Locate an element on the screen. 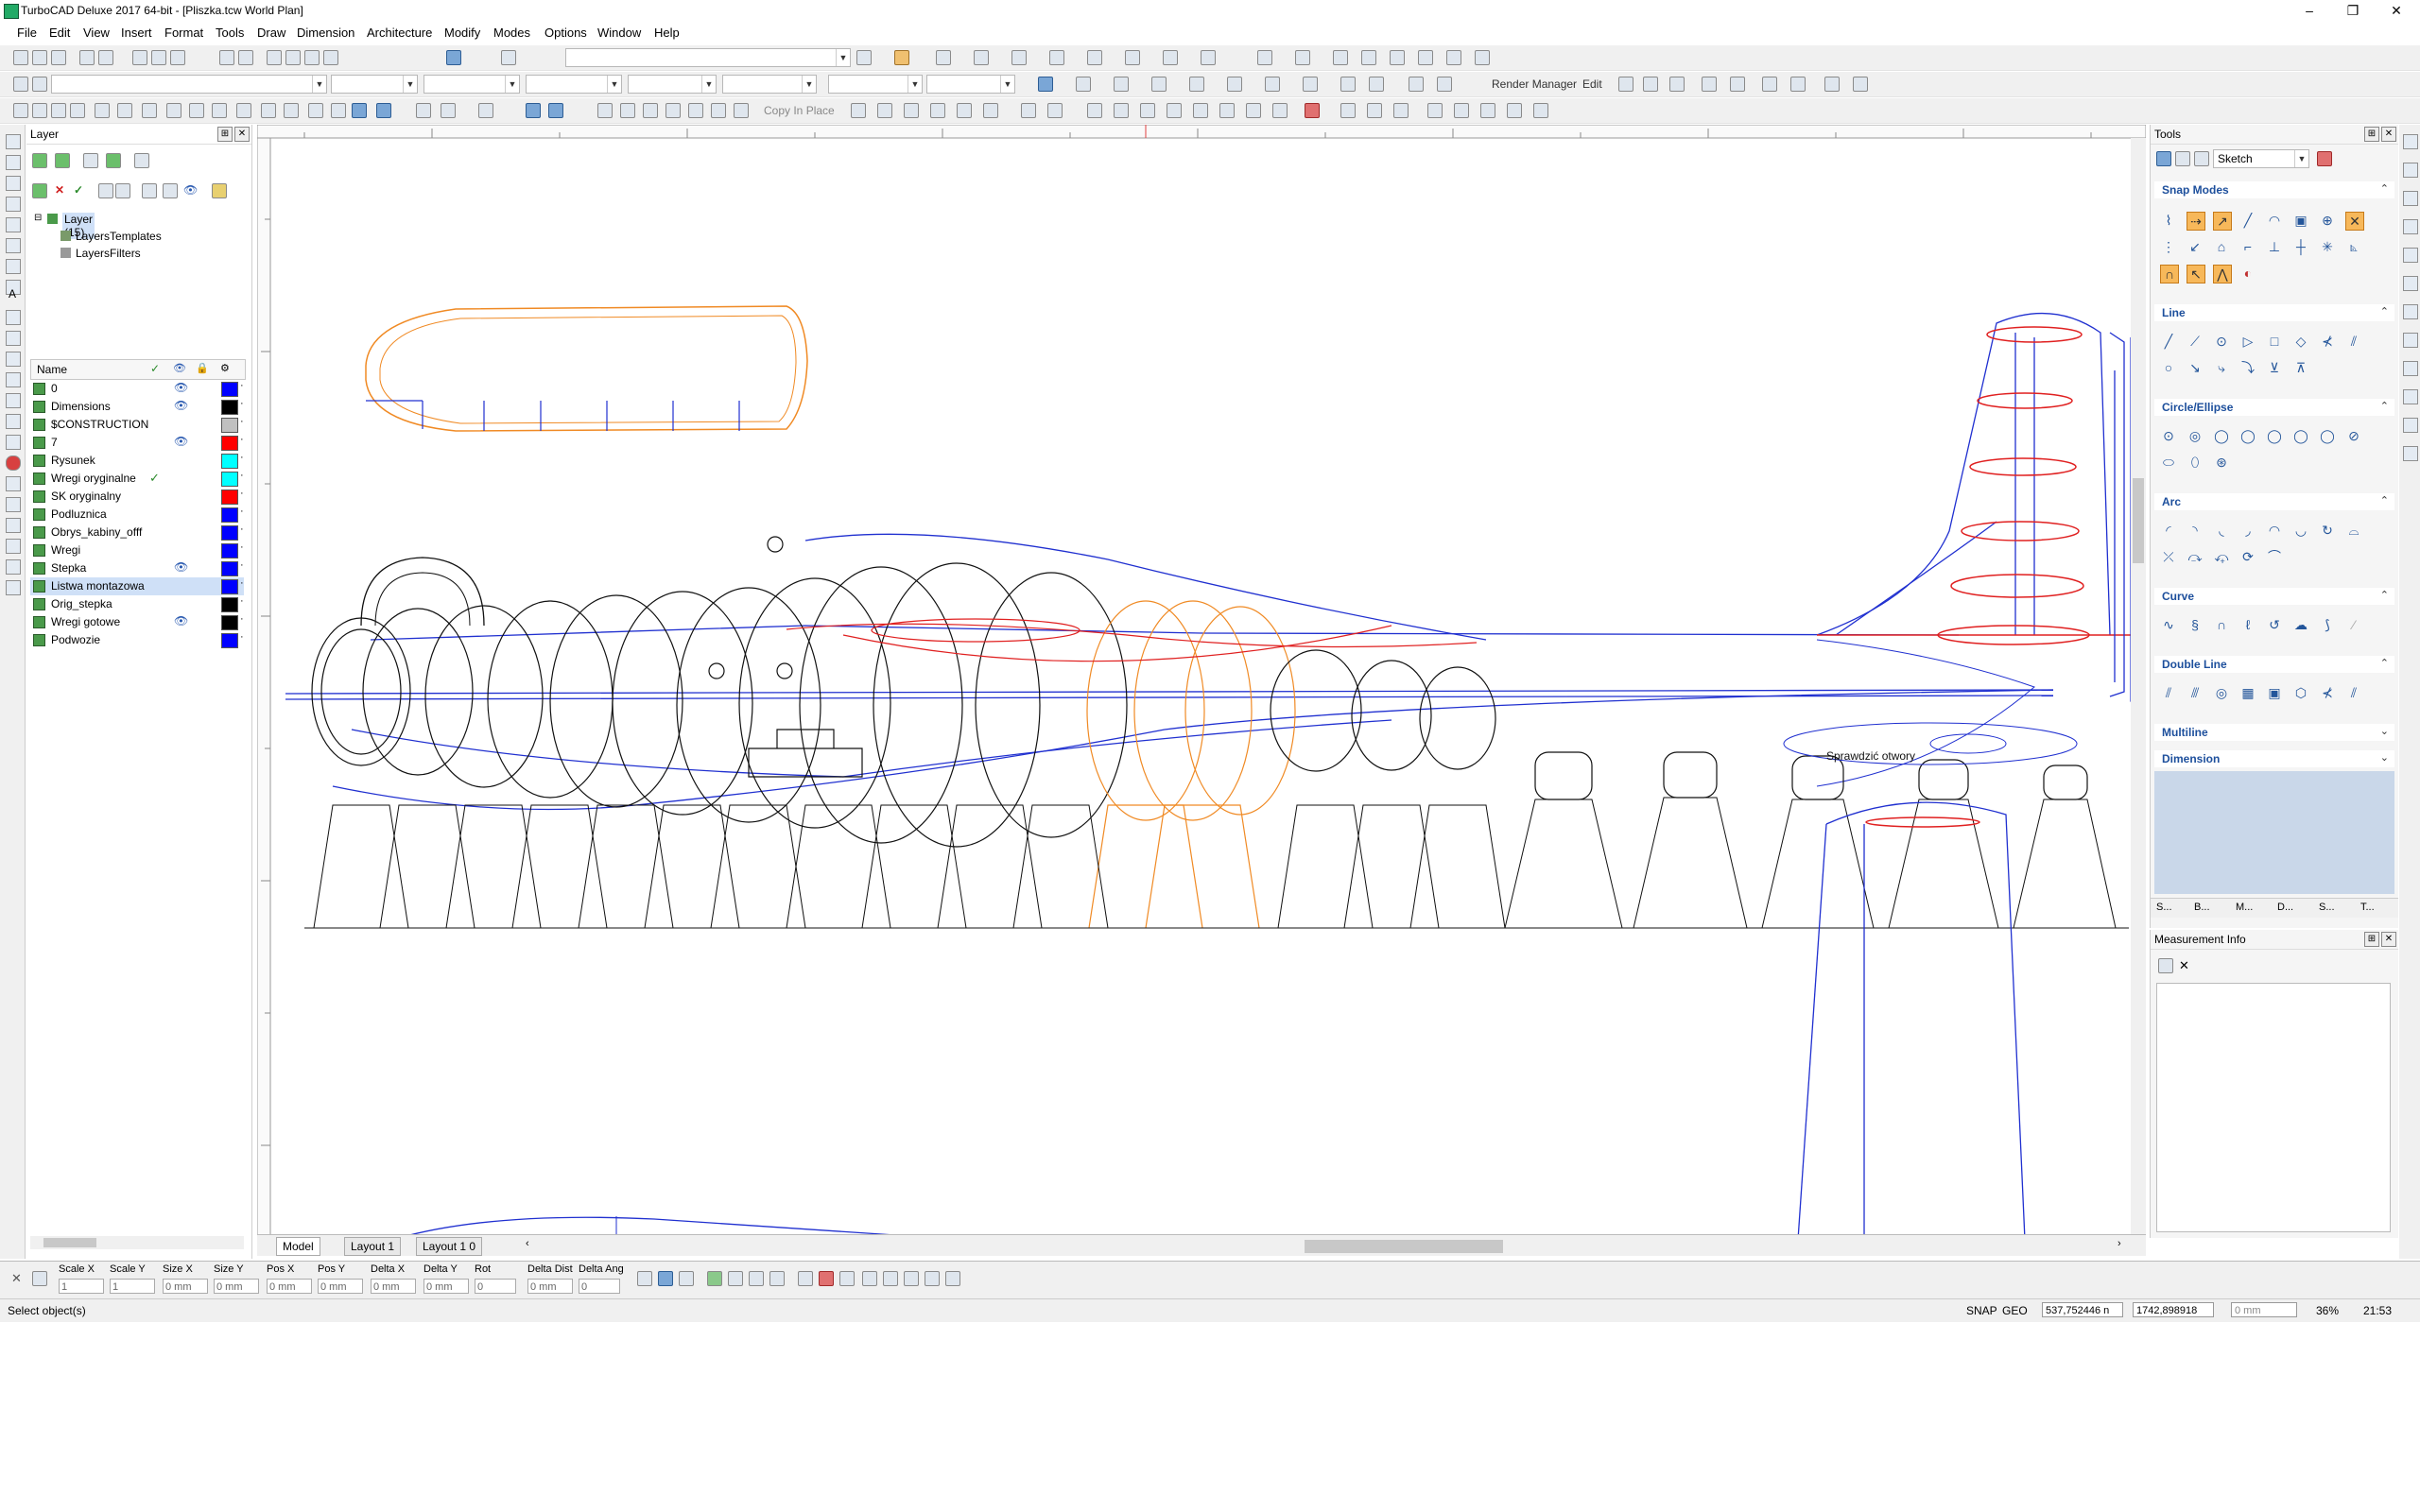  layer-row: Rysunek · is located at coordinates (137, 461).